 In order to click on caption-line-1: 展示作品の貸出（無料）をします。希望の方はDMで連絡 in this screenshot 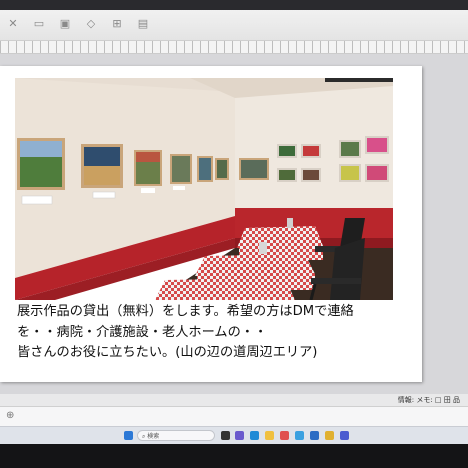, I will do `click(185, 311)`.